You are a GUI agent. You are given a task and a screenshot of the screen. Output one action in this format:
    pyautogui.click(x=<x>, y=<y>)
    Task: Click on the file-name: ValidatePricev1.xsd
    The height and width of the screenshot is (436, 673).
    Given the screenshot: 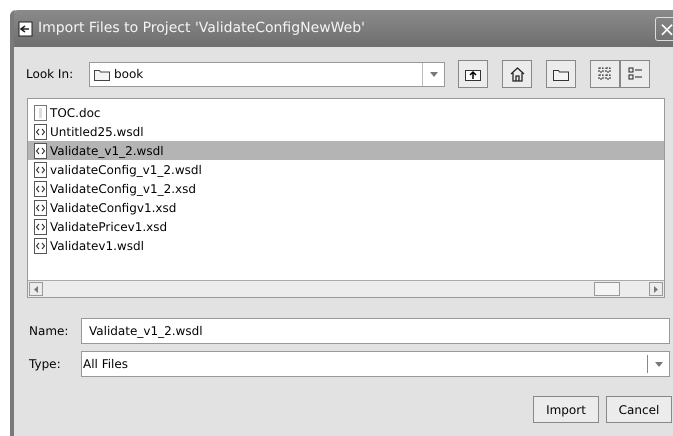 What is the action you would take?
    pyautogui.click(x=109, y=227)
    